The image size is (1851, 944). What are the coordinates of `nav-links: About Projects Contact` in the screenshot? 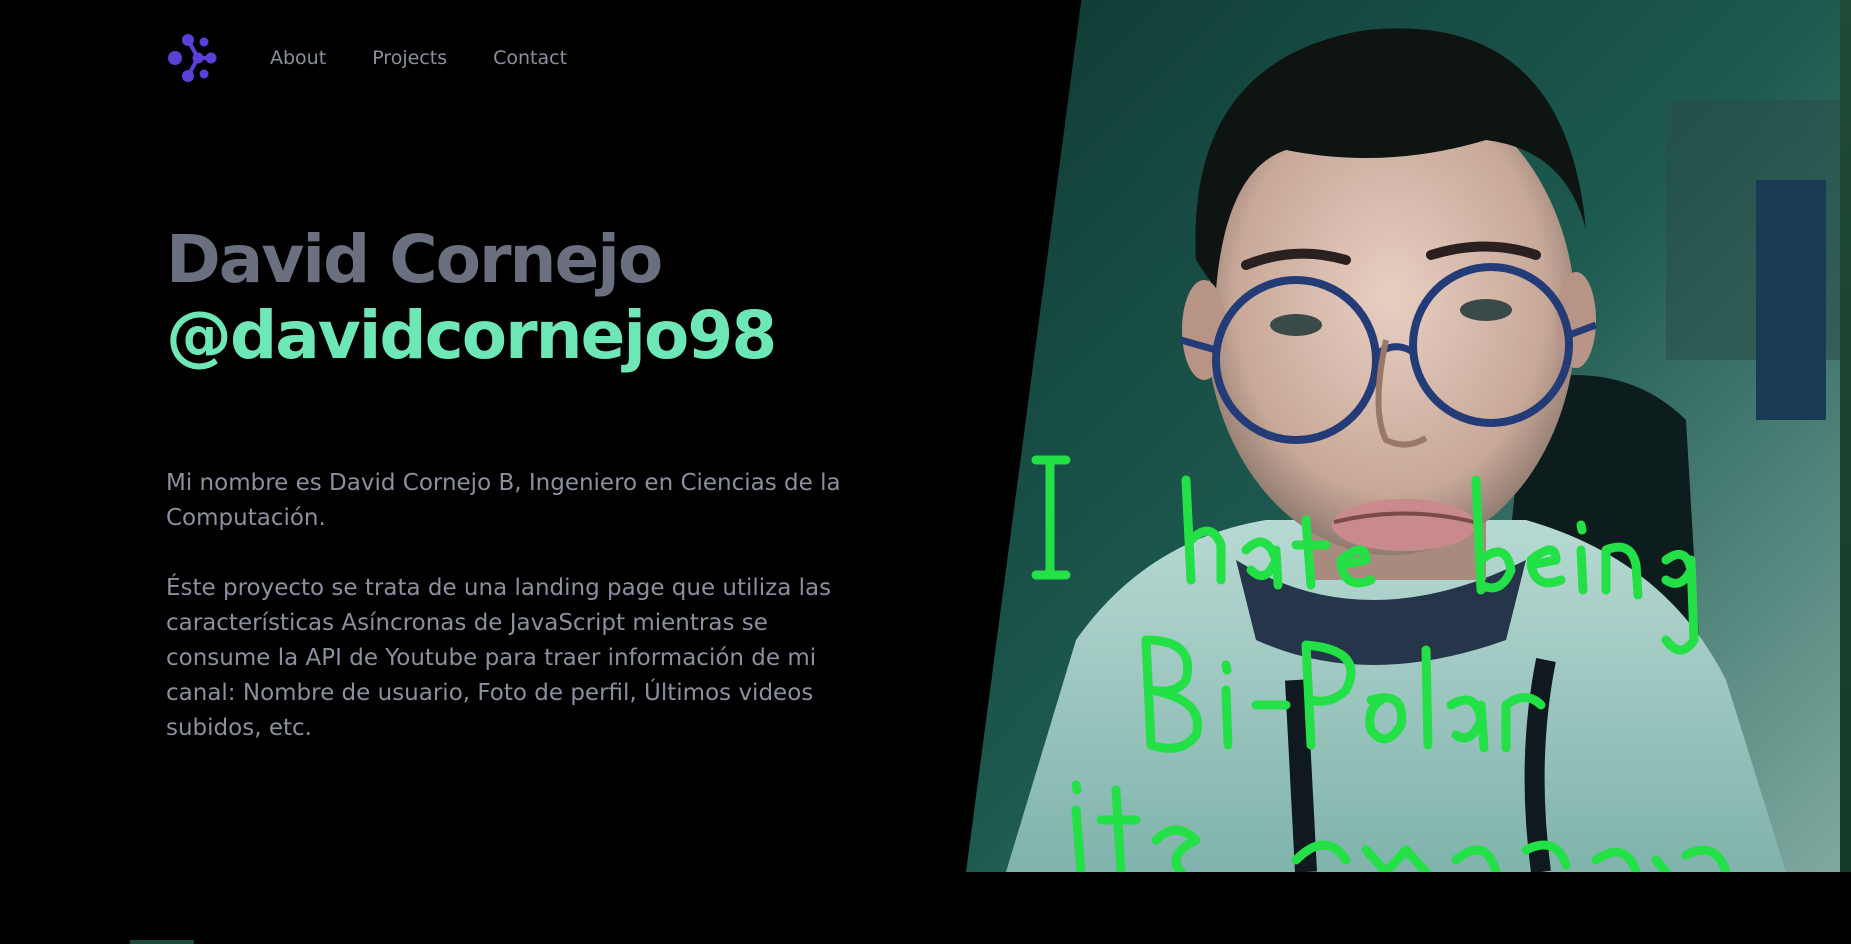 It's located at (418, 58).